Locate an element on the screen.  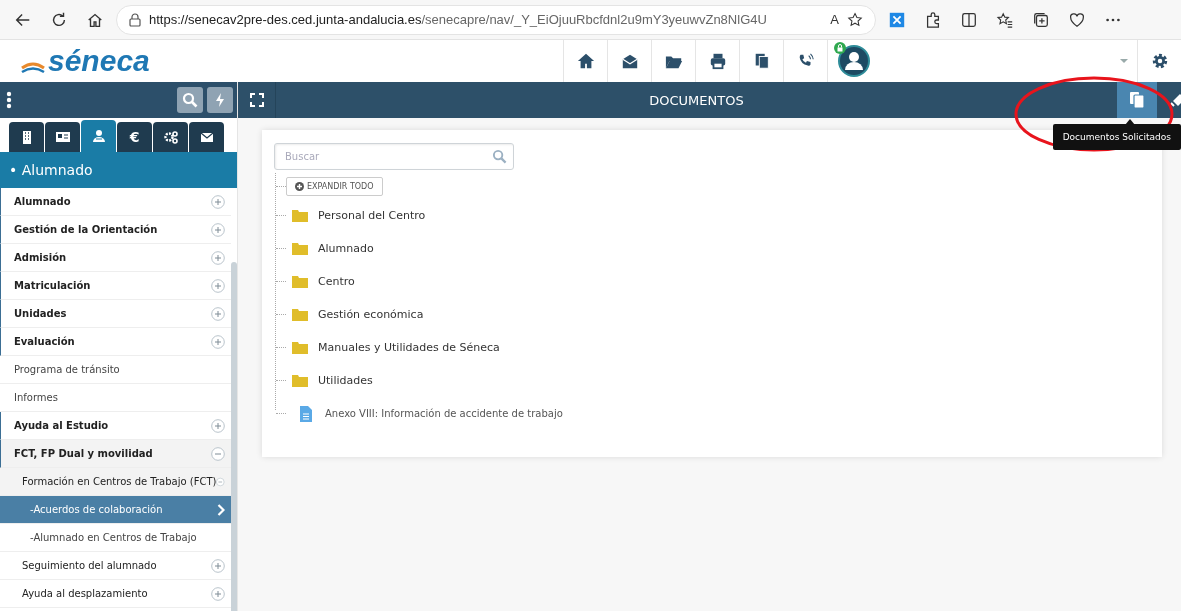
lock-icon is located at coordinates (135, 19).